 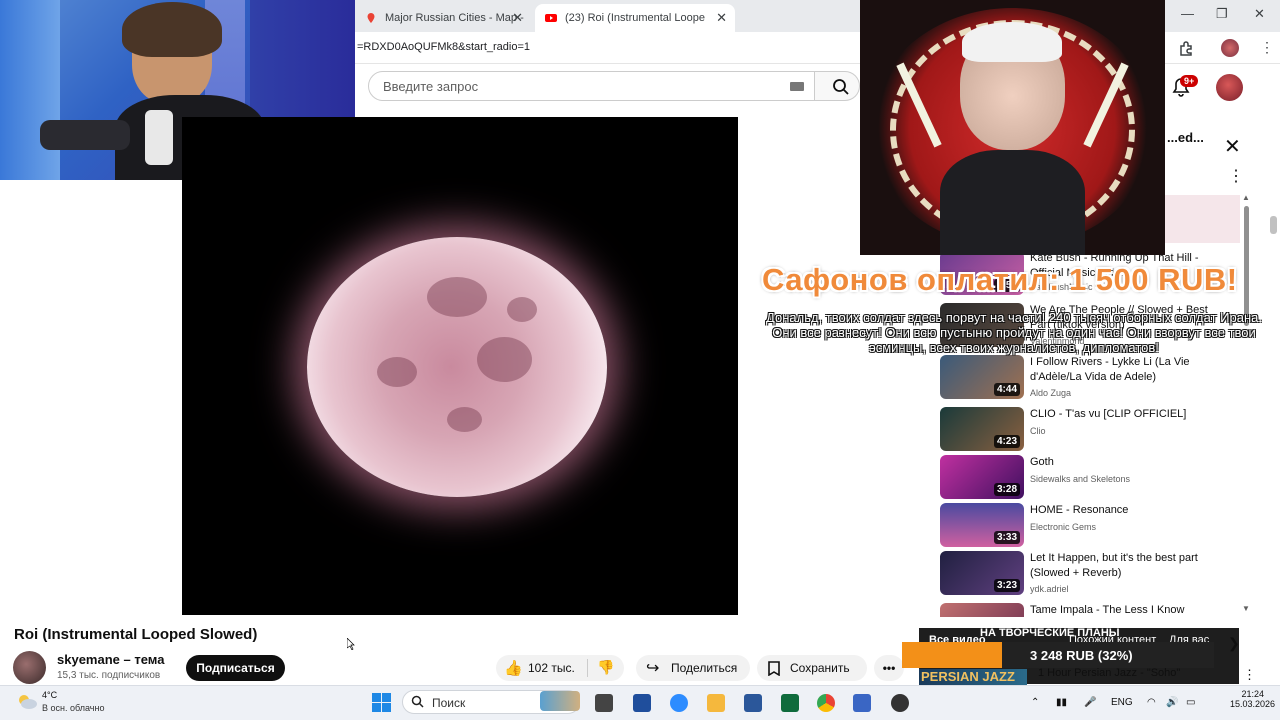 I want to click on like-dislike-group: 👍 102 тыс. 👎, so click(x=560, y=668).